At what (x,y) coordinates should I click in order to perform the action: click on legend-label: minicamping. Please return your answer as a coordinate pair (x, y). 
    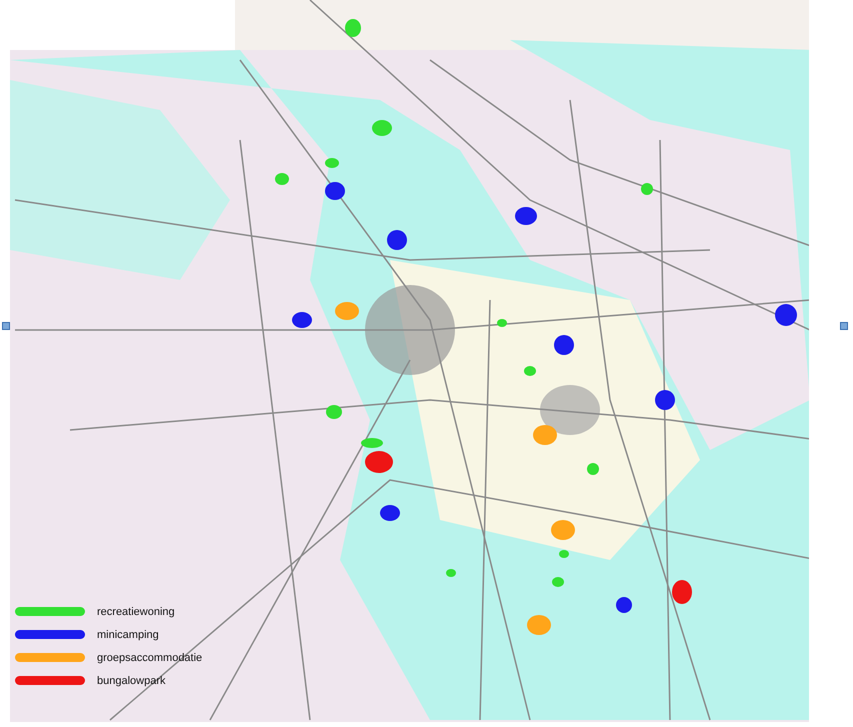
    Looking at the image, I should click on (128, 634).